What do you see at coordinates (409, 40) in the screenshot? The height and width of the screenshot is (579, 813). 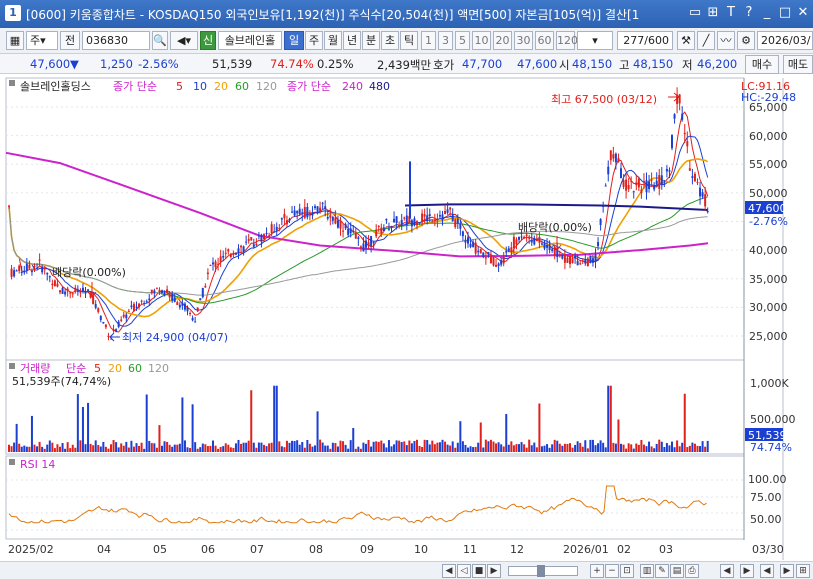 I see `period-tick: 틱` at bounding box center [409, 40].